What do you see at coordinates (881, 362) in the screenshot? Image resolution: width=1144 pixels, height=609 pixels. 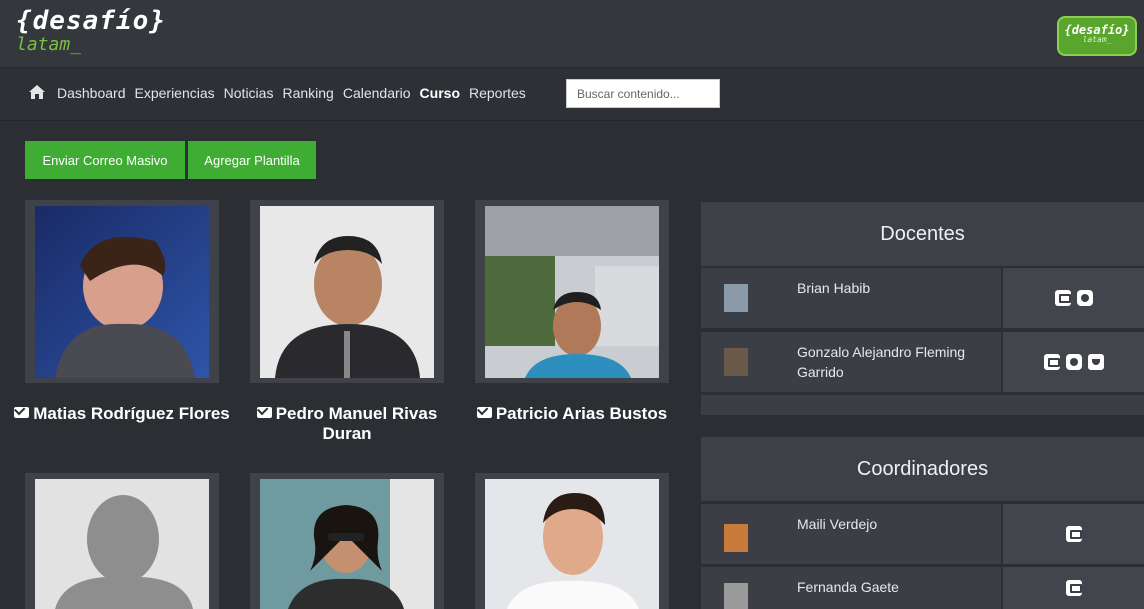 I see `docente-name: Gonzalo Alejandro Fleming Garrido` at bounding box center [881, 362].